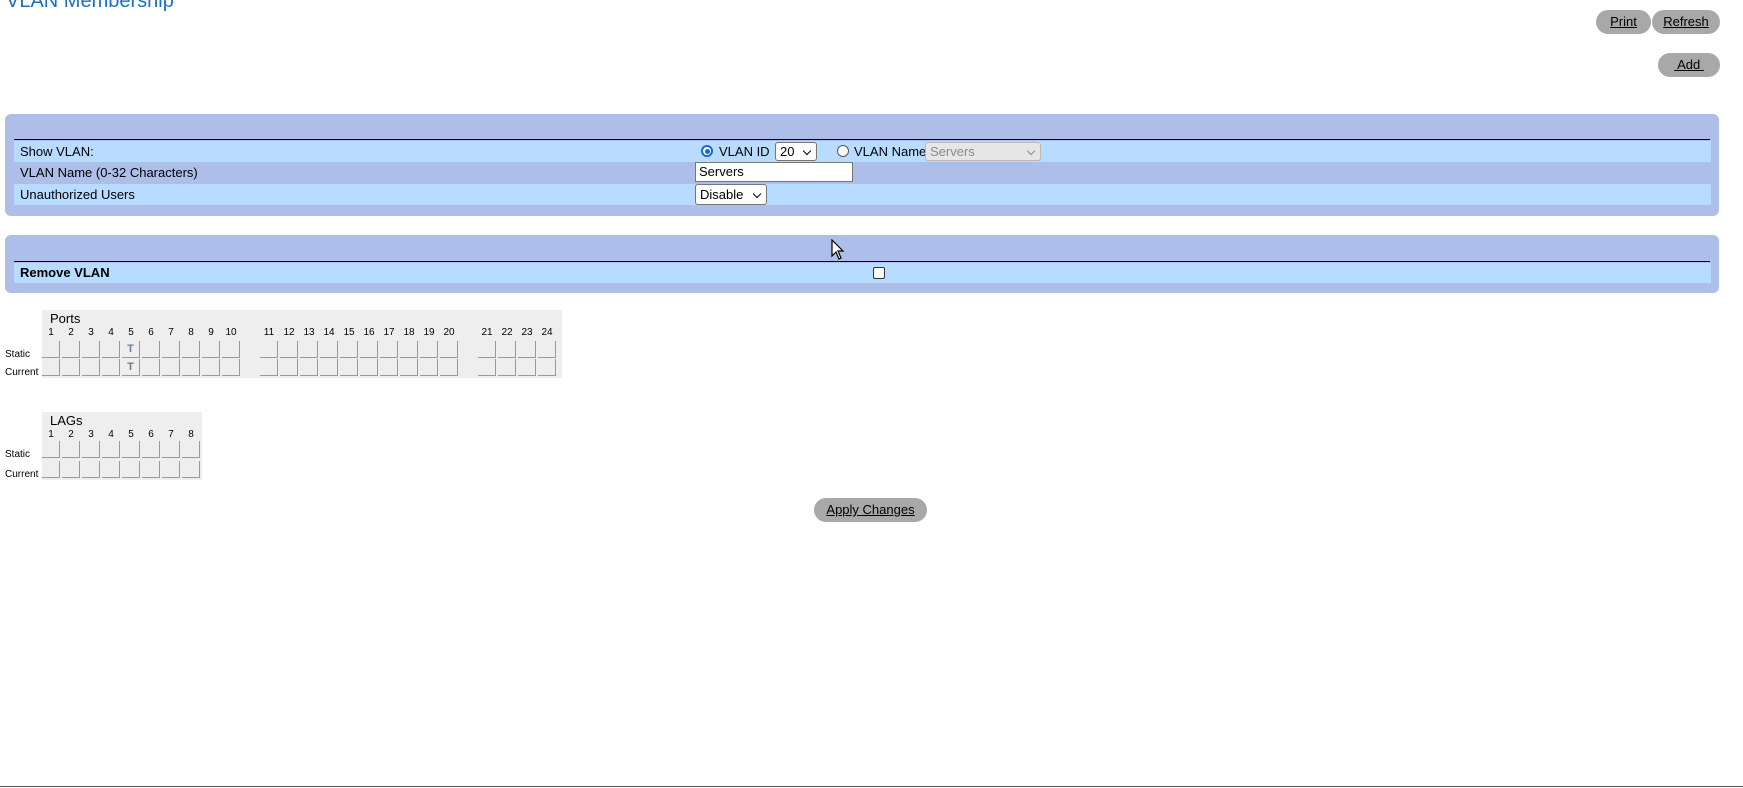  What do you see at coordinates (983, 151) in the screenshot?
I see `vlan-name-select: Servers` at bounding box center [983, 151].